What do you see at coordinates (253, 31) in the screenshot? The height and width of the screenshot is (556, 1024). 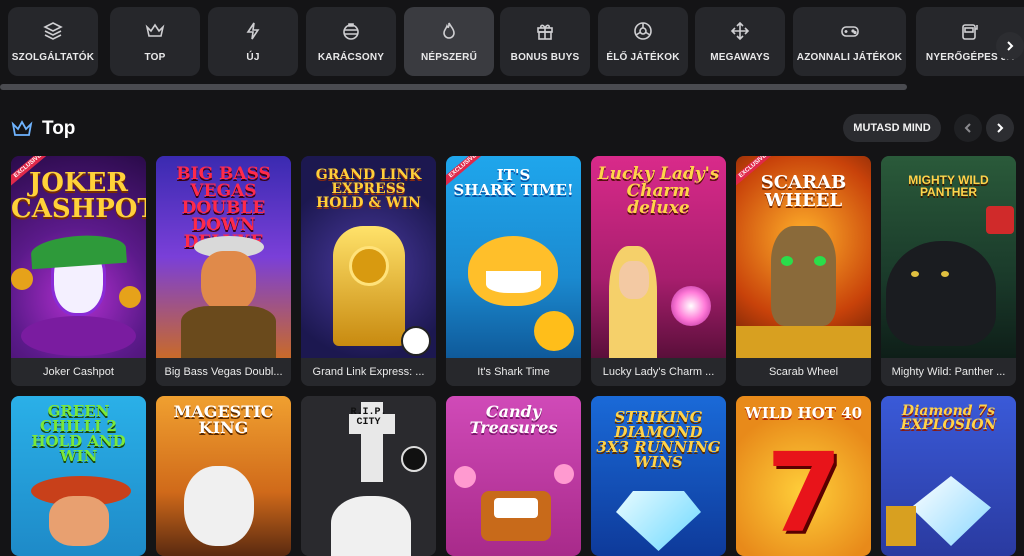 I see `lightning-icon` at bounding box center [253, 31].